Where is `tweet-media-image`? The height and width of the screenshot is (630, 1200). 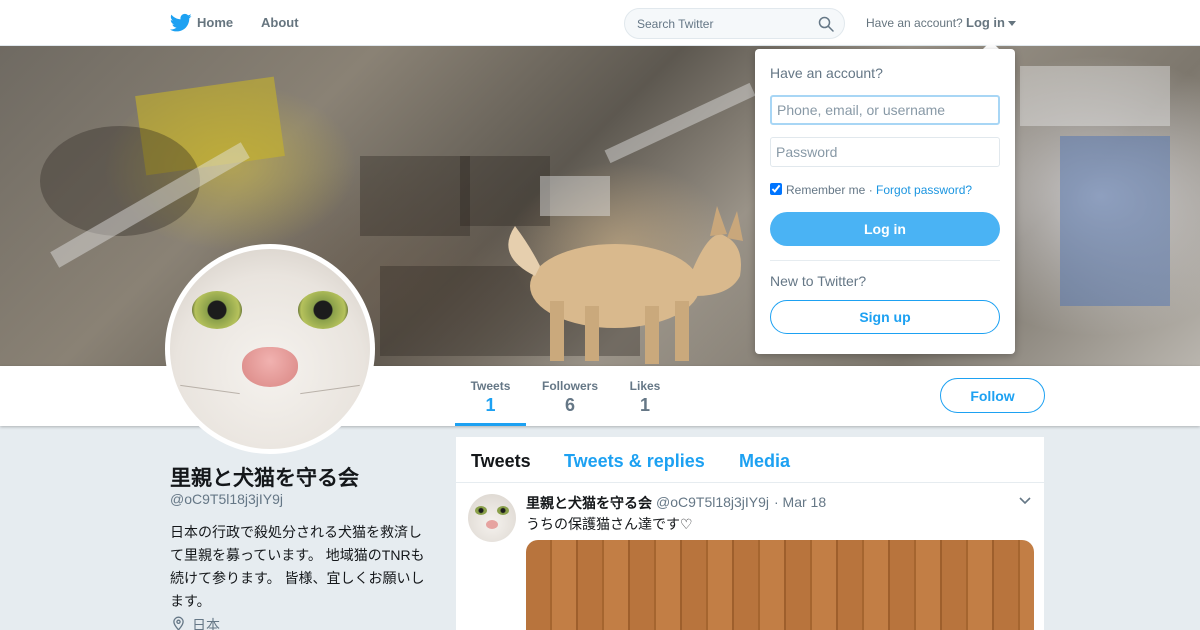 tweet-media-image is located at coordinates (780, 585).